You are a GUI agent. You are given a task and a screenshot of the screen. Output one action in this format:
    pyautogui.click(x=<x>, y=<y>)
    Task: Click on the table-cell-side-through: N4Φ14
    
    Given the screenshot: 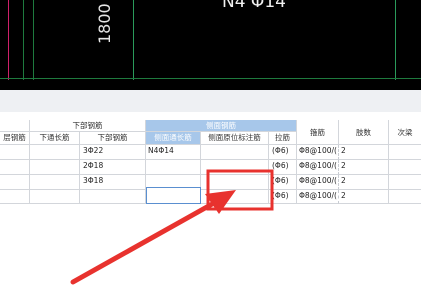 What is the action you would take?
    pyautogui.click(x=173, y=152)
    